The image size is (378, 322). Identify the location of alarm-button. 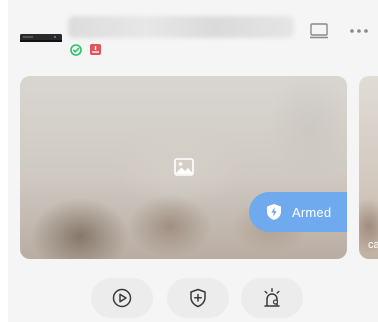
(272, 298).